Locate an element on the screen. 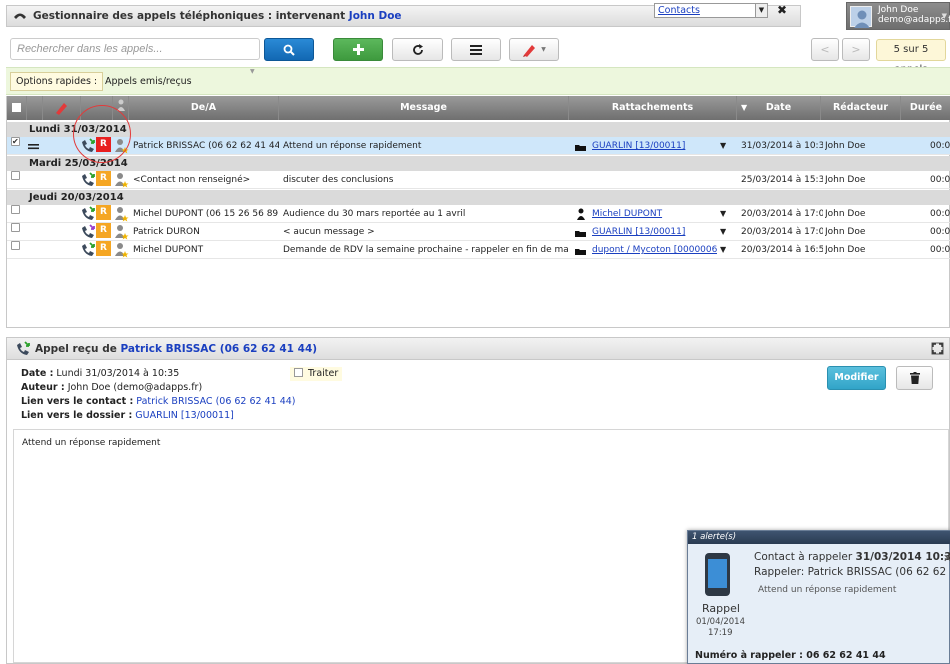 This screenshot has height=664, width=950. quick-options-bar: Options rapides : Appels emis/reçus ▼ is located at coordinates (478, 81).